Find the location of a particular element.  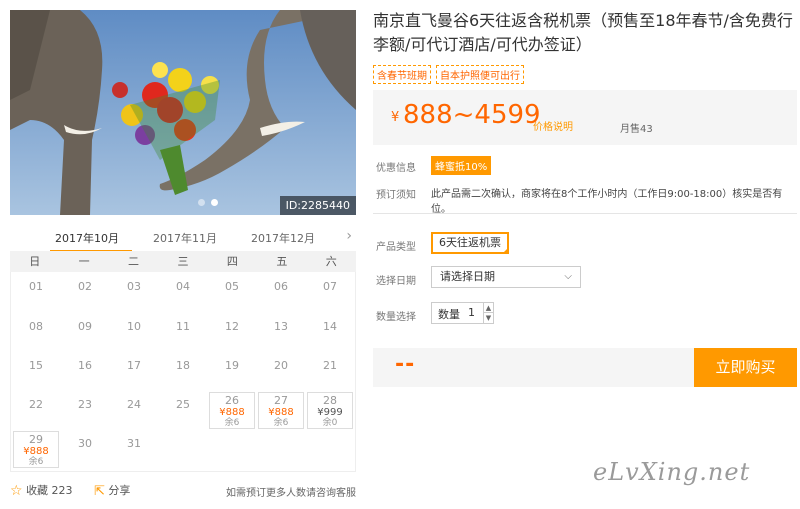

weekday-thu: 四 is located at coordinates (232, 261).